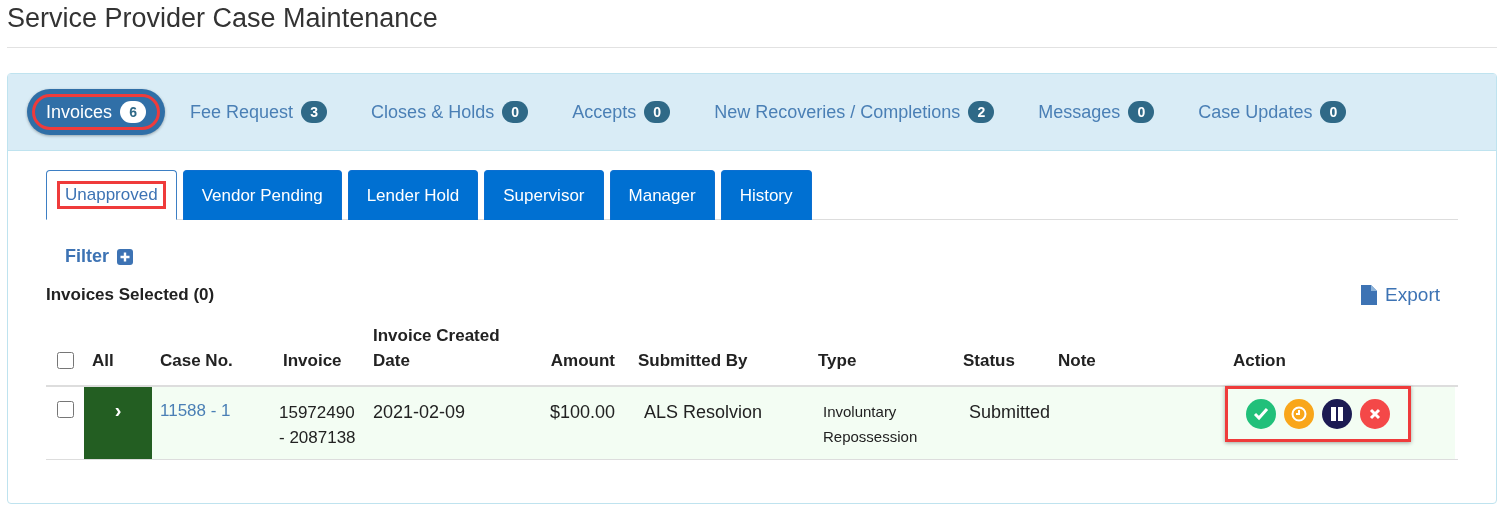 The image size is (1504, 514). What do you see at coordinates (133, 112) in the screenshot?
I see `count-badge: 6` at bounding box center [133, 112].